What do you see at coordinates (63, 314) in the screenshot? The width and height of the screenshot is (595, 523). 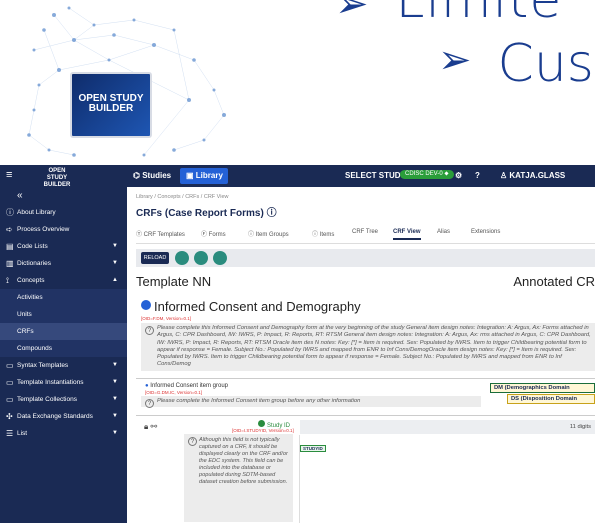 I see `sidebar-item-units: Units` at bounding box center [63, 314].